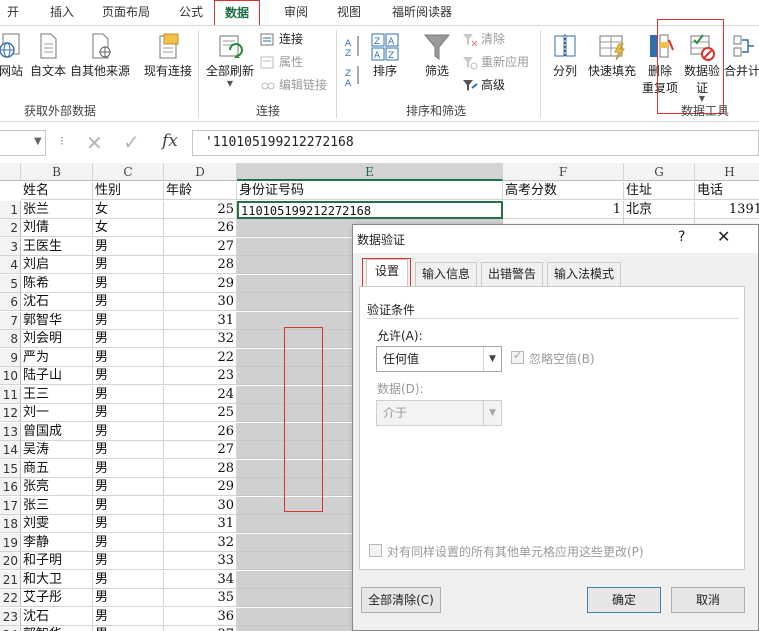 The width and height of the screenshot is (759, 631). I want to click on row-header: 6, so click(10, 302).